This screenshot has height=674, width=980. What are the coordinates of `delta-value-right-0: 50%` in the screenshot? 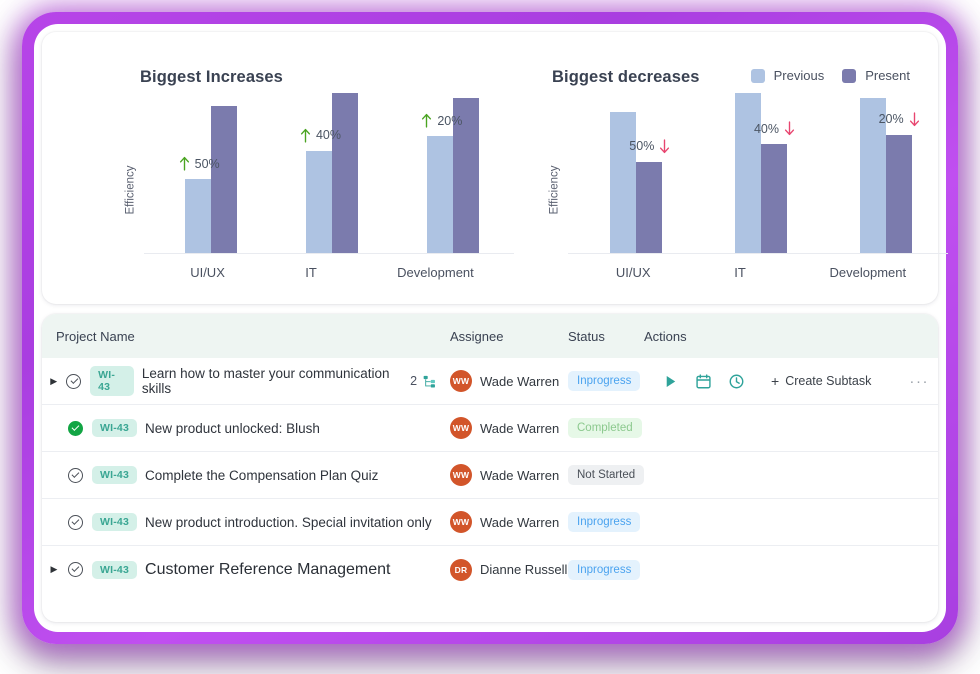 It's located at (642, 146).